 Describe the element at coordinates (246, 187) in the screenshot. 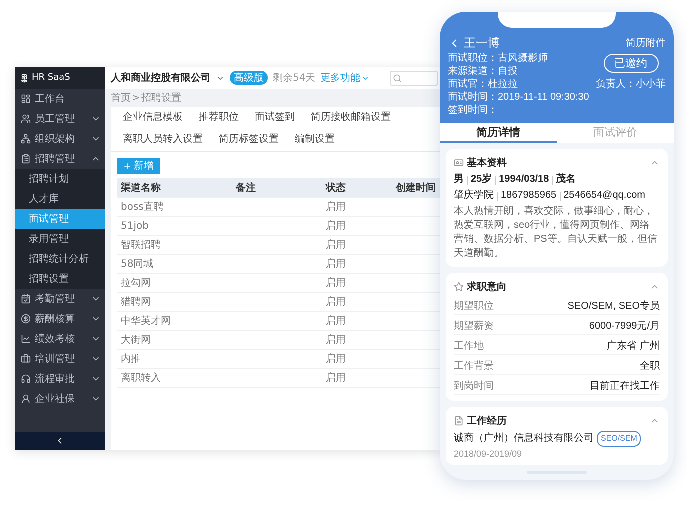

I see `column-header: 备注` at that location.